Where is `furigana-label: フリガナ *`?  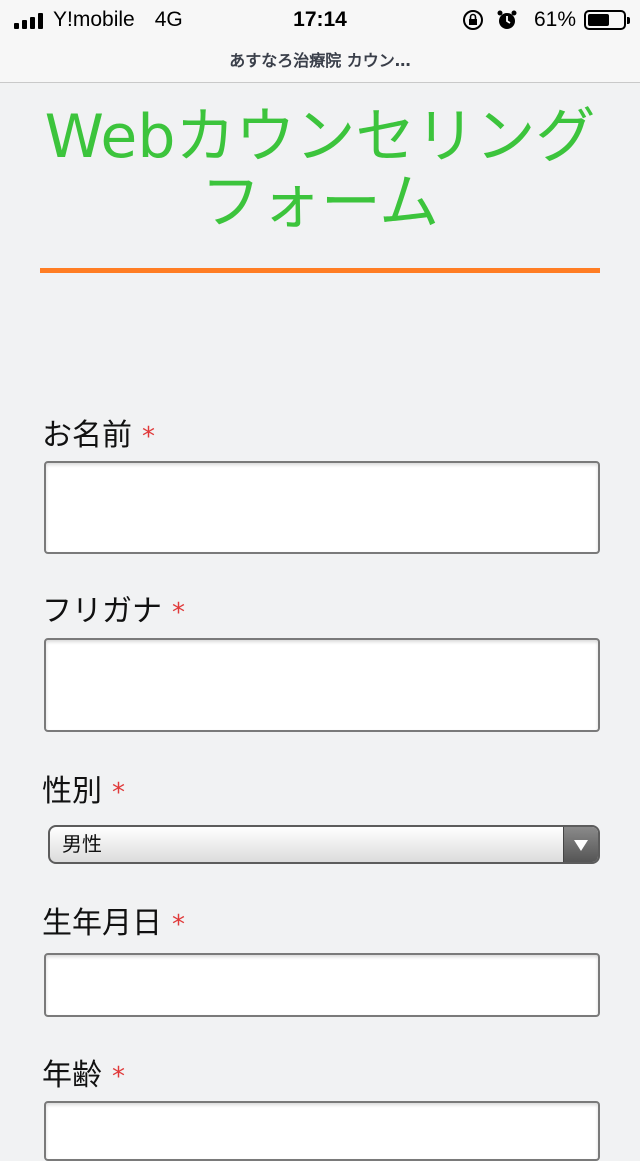
furigana-label: フリガナ * is located at coordinates (113, 608).